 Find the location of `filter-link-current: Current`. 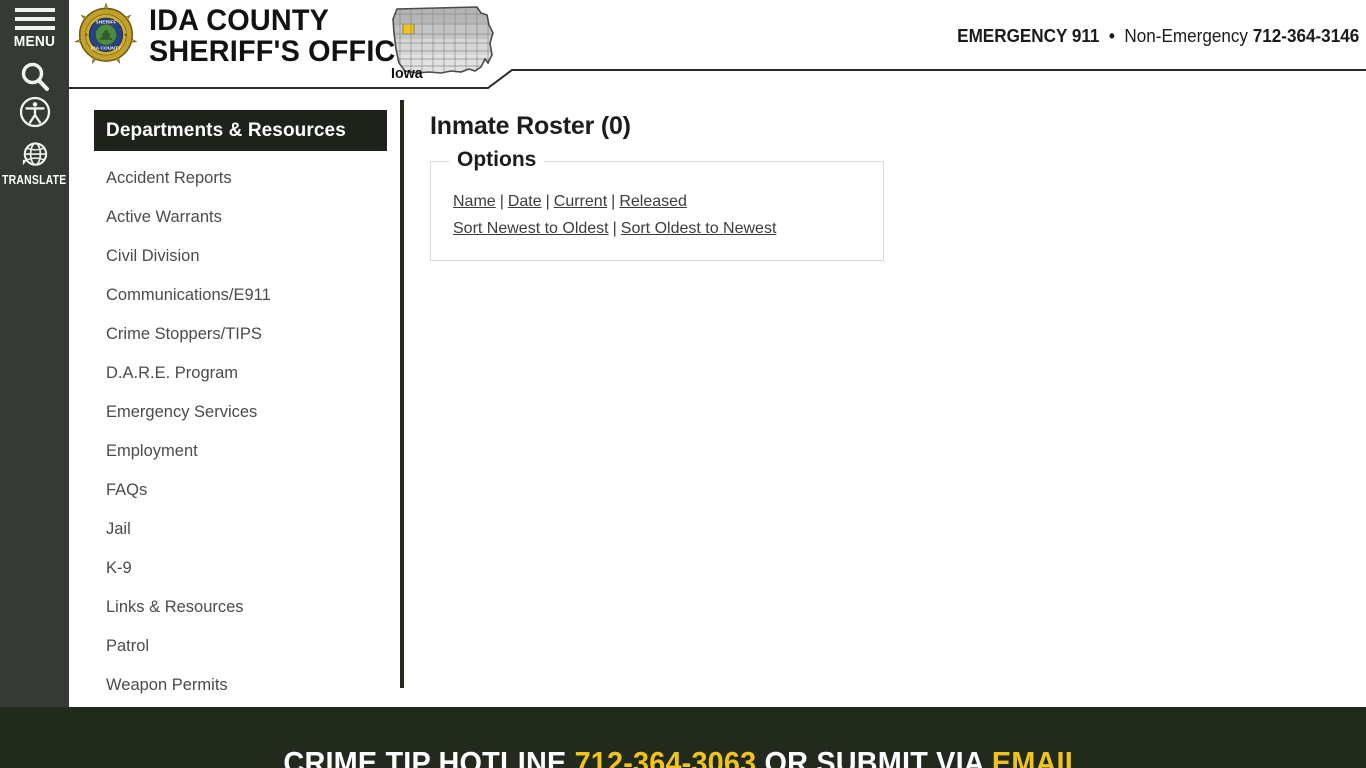

filter-link-current: Current is located at coordinates (580, 201).